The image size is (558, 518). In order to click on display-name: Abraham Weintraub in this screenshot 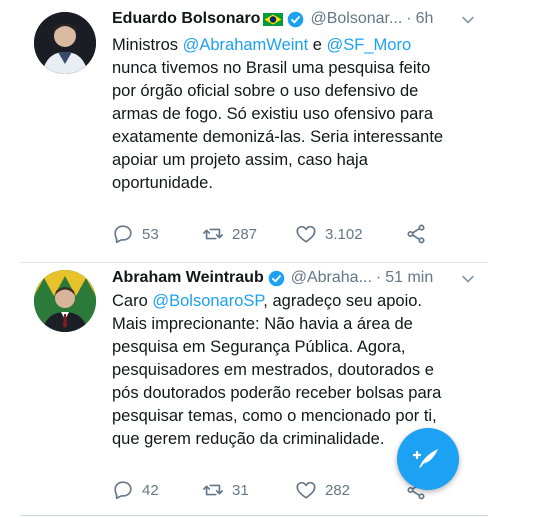, I will do `click(188, 278)`.